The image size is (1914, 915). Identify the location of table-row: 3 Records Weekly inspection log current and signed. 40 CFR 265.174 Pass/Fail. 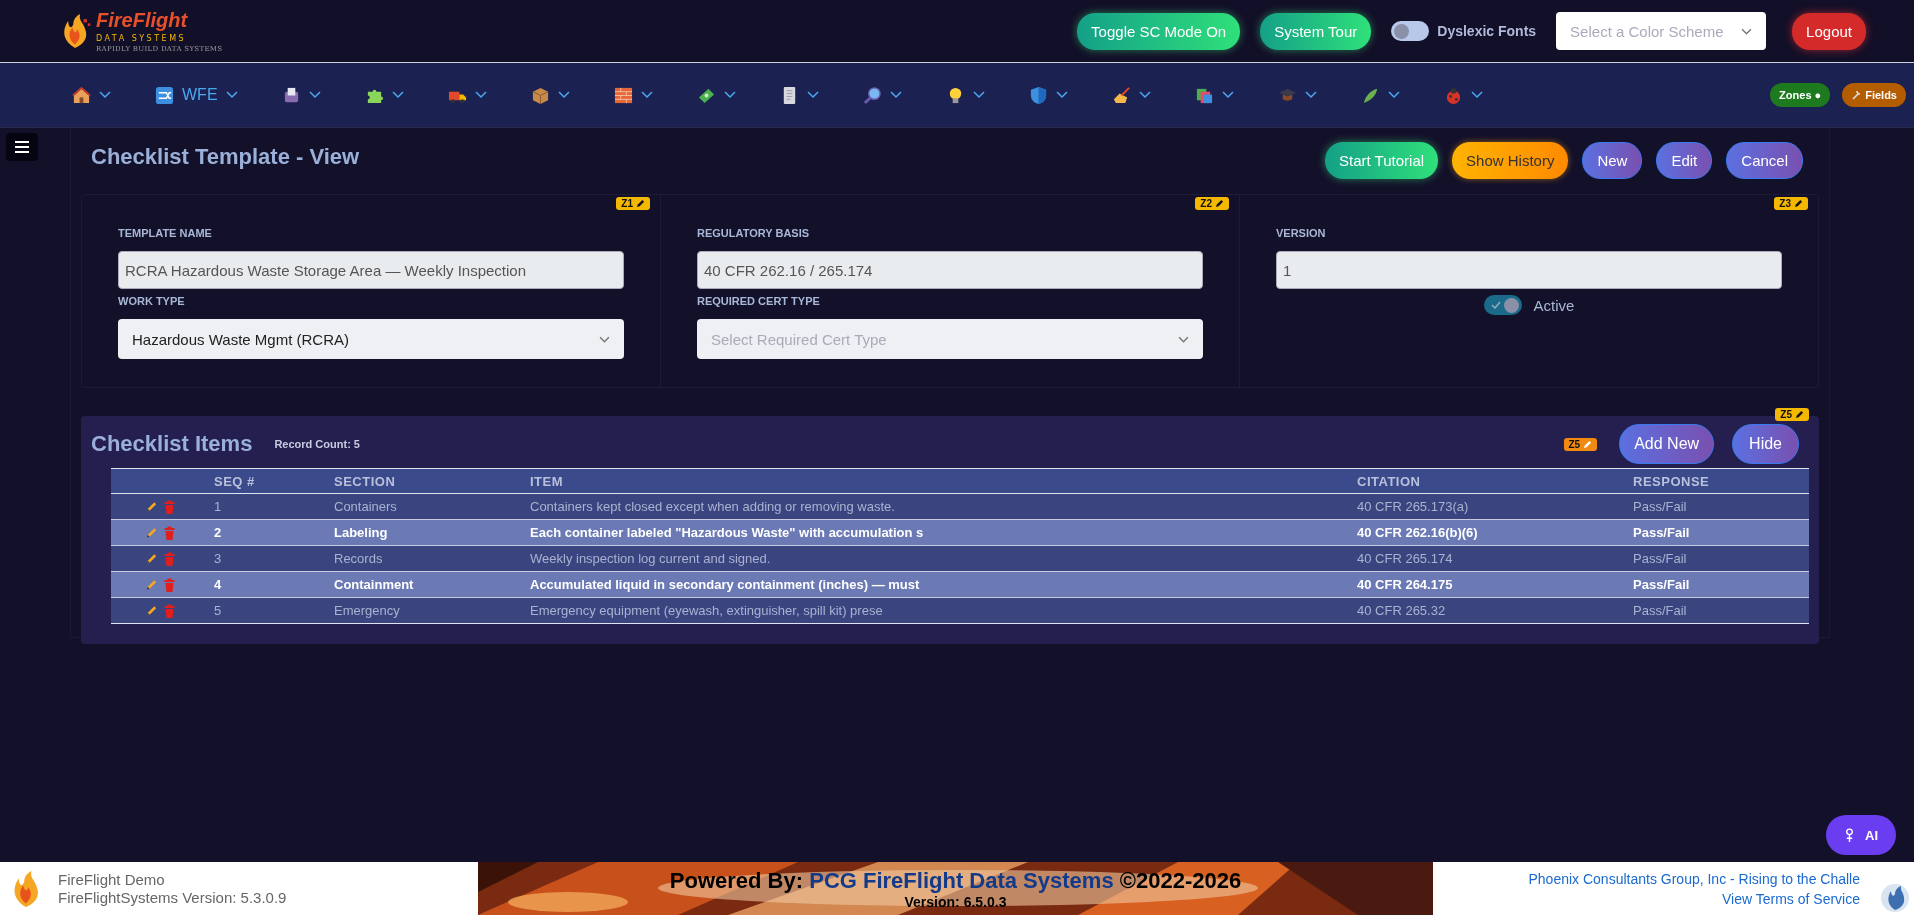
(960, 558).